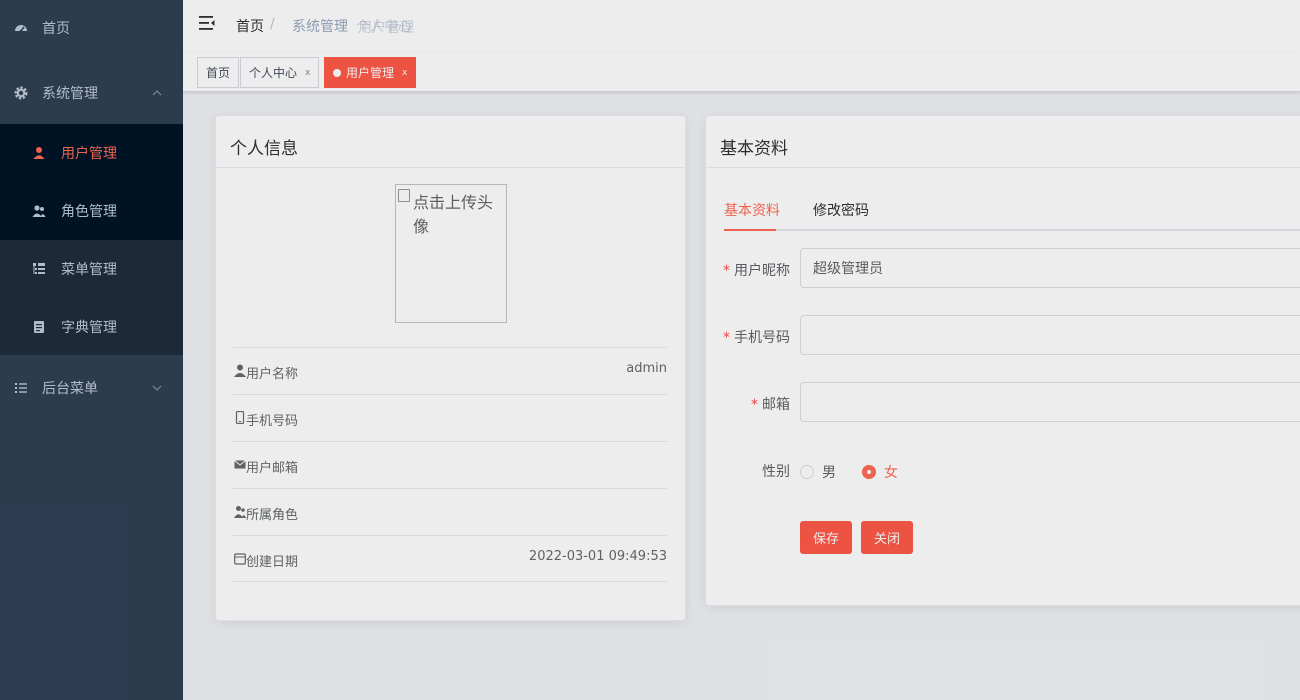  I want to click on info-row-email: 用户邮箱, so click(450, 464).